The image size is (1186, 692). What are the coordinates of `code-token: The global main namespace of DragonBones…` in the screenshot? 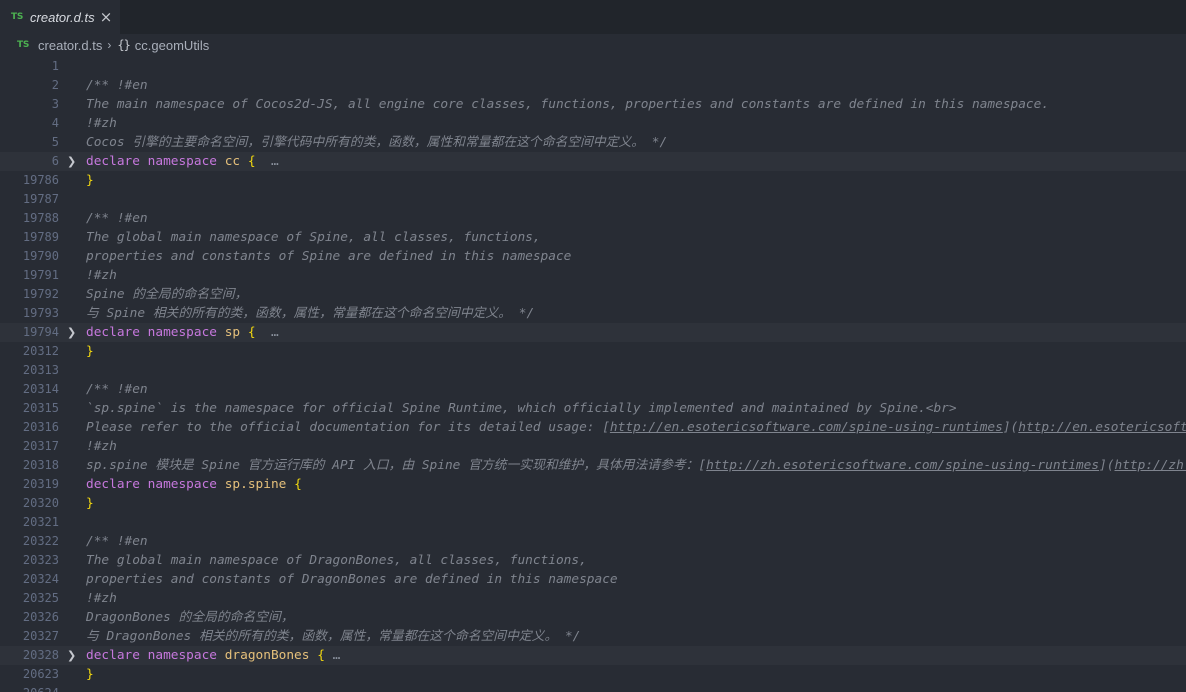 It's located at (336, 560).